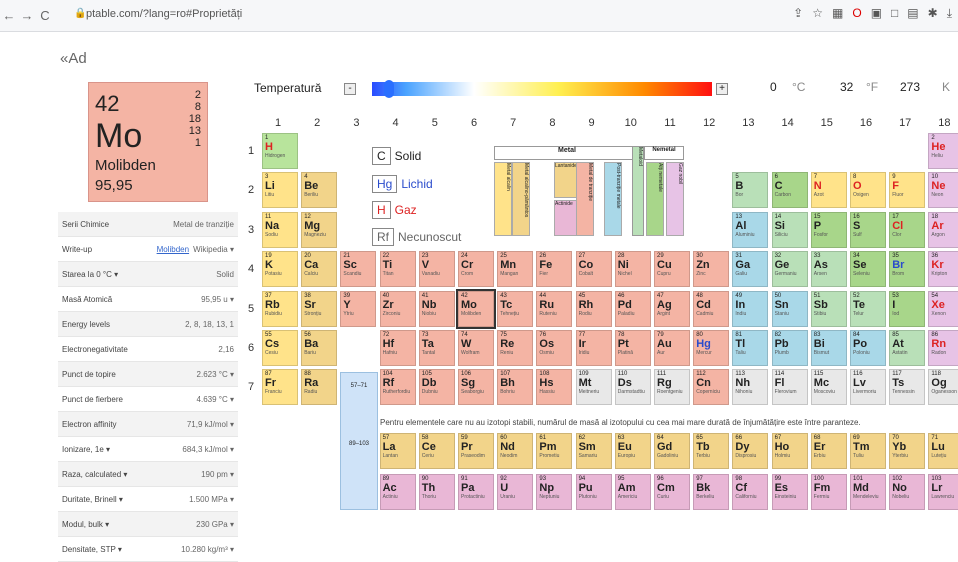 The height and width of the screenshot is (562, 958). What do you see at coordinates (397, 387) in the screenshot?
I see `element-Rf: 104 Rf Rutherfordiu` at bounding box center [397, 387].